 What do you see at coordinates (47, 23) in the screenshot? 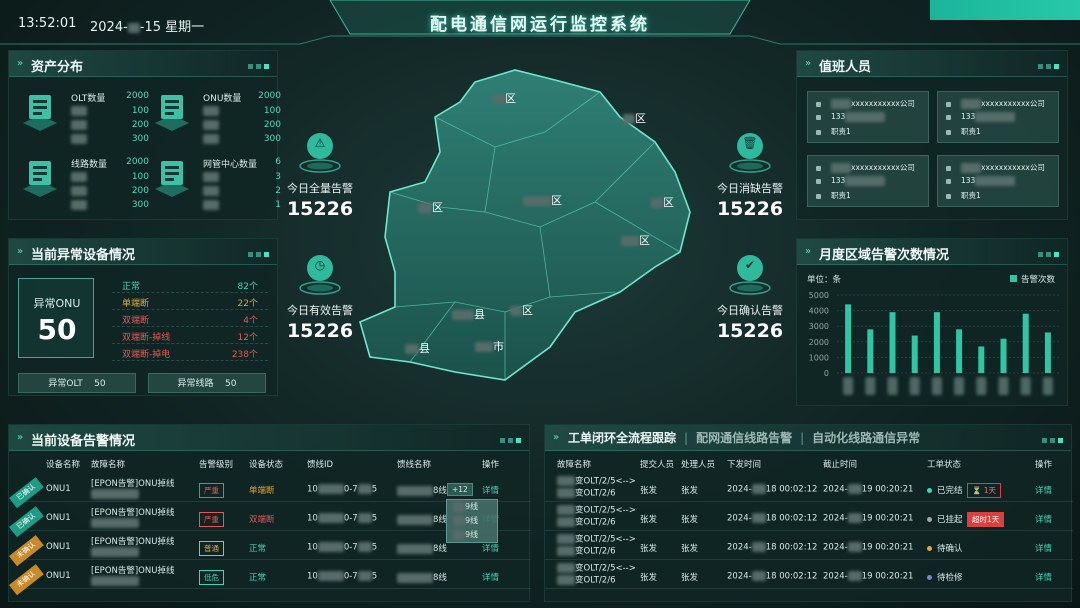
I see `clock-time: 13:52:01` at bounding box center [47, 23].